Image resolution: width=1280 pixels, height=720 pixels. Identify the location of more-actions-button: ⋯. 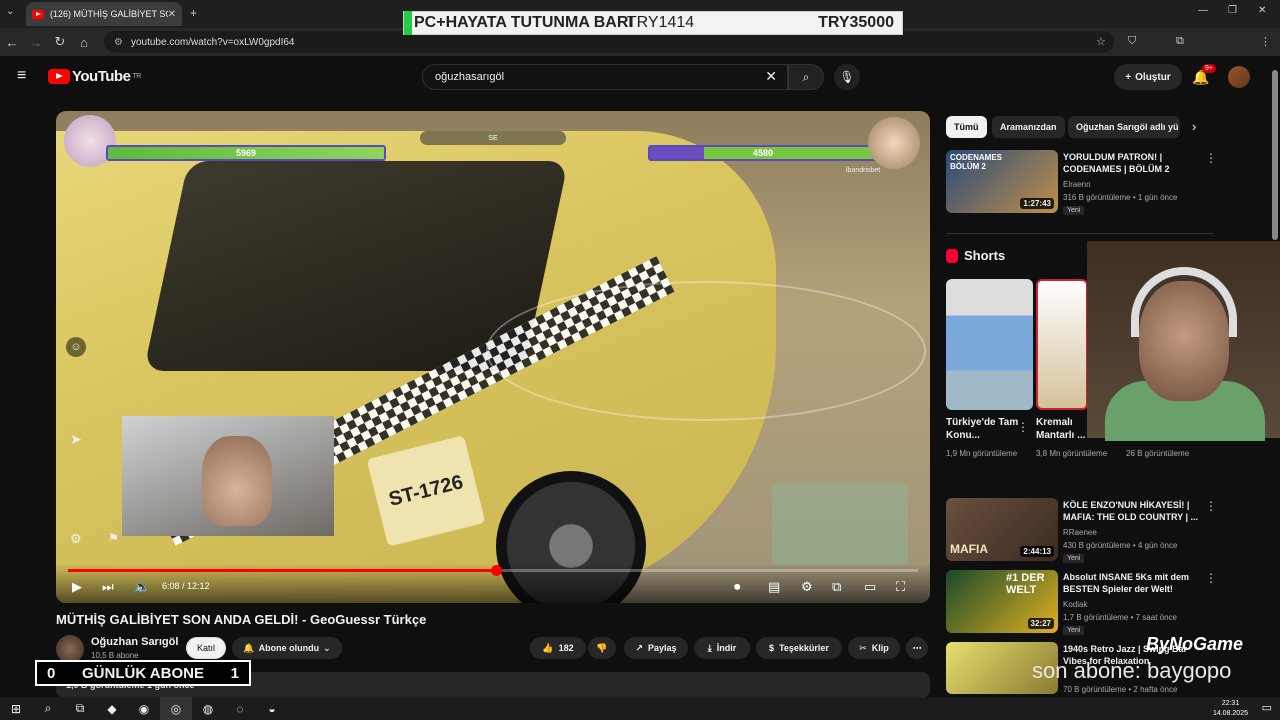
(917, 648).